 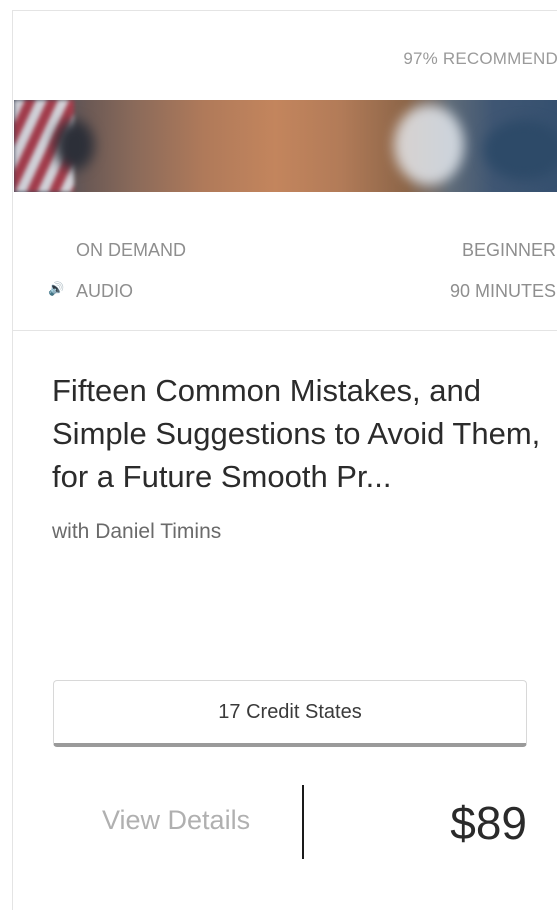 I want to click on level-label: BEGINNER, so click(x=508, y=250).